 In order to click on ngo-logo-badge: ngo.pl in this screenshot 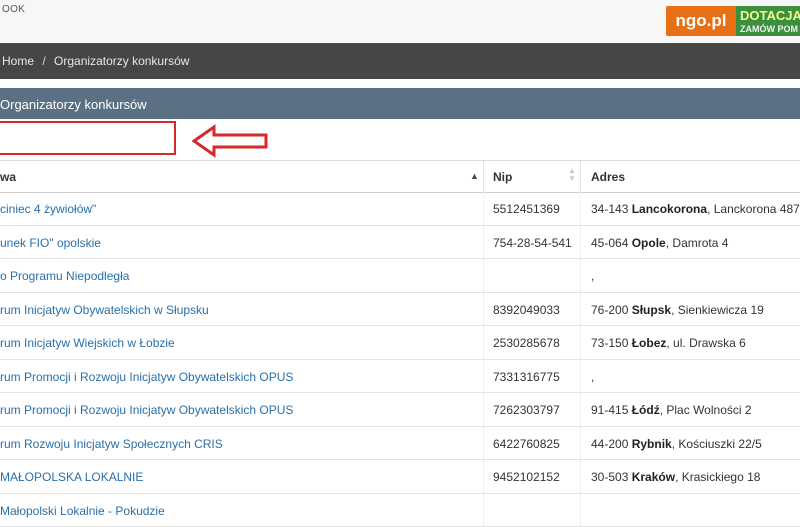, I will do `click(701, 21)`.